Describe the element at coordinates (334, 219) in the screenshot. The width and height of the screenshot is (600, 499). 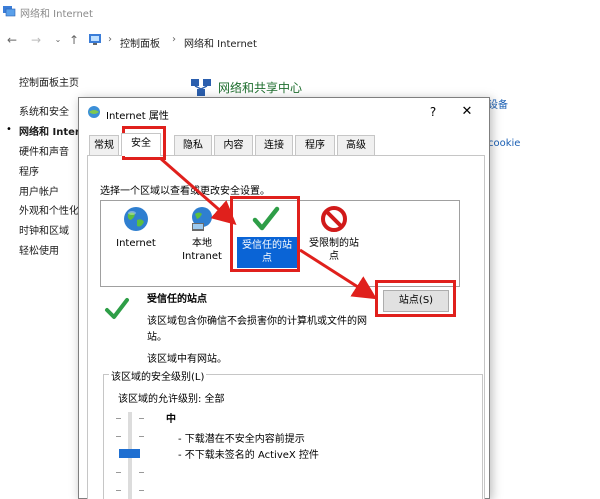
I see `restricted-icon` at that location.